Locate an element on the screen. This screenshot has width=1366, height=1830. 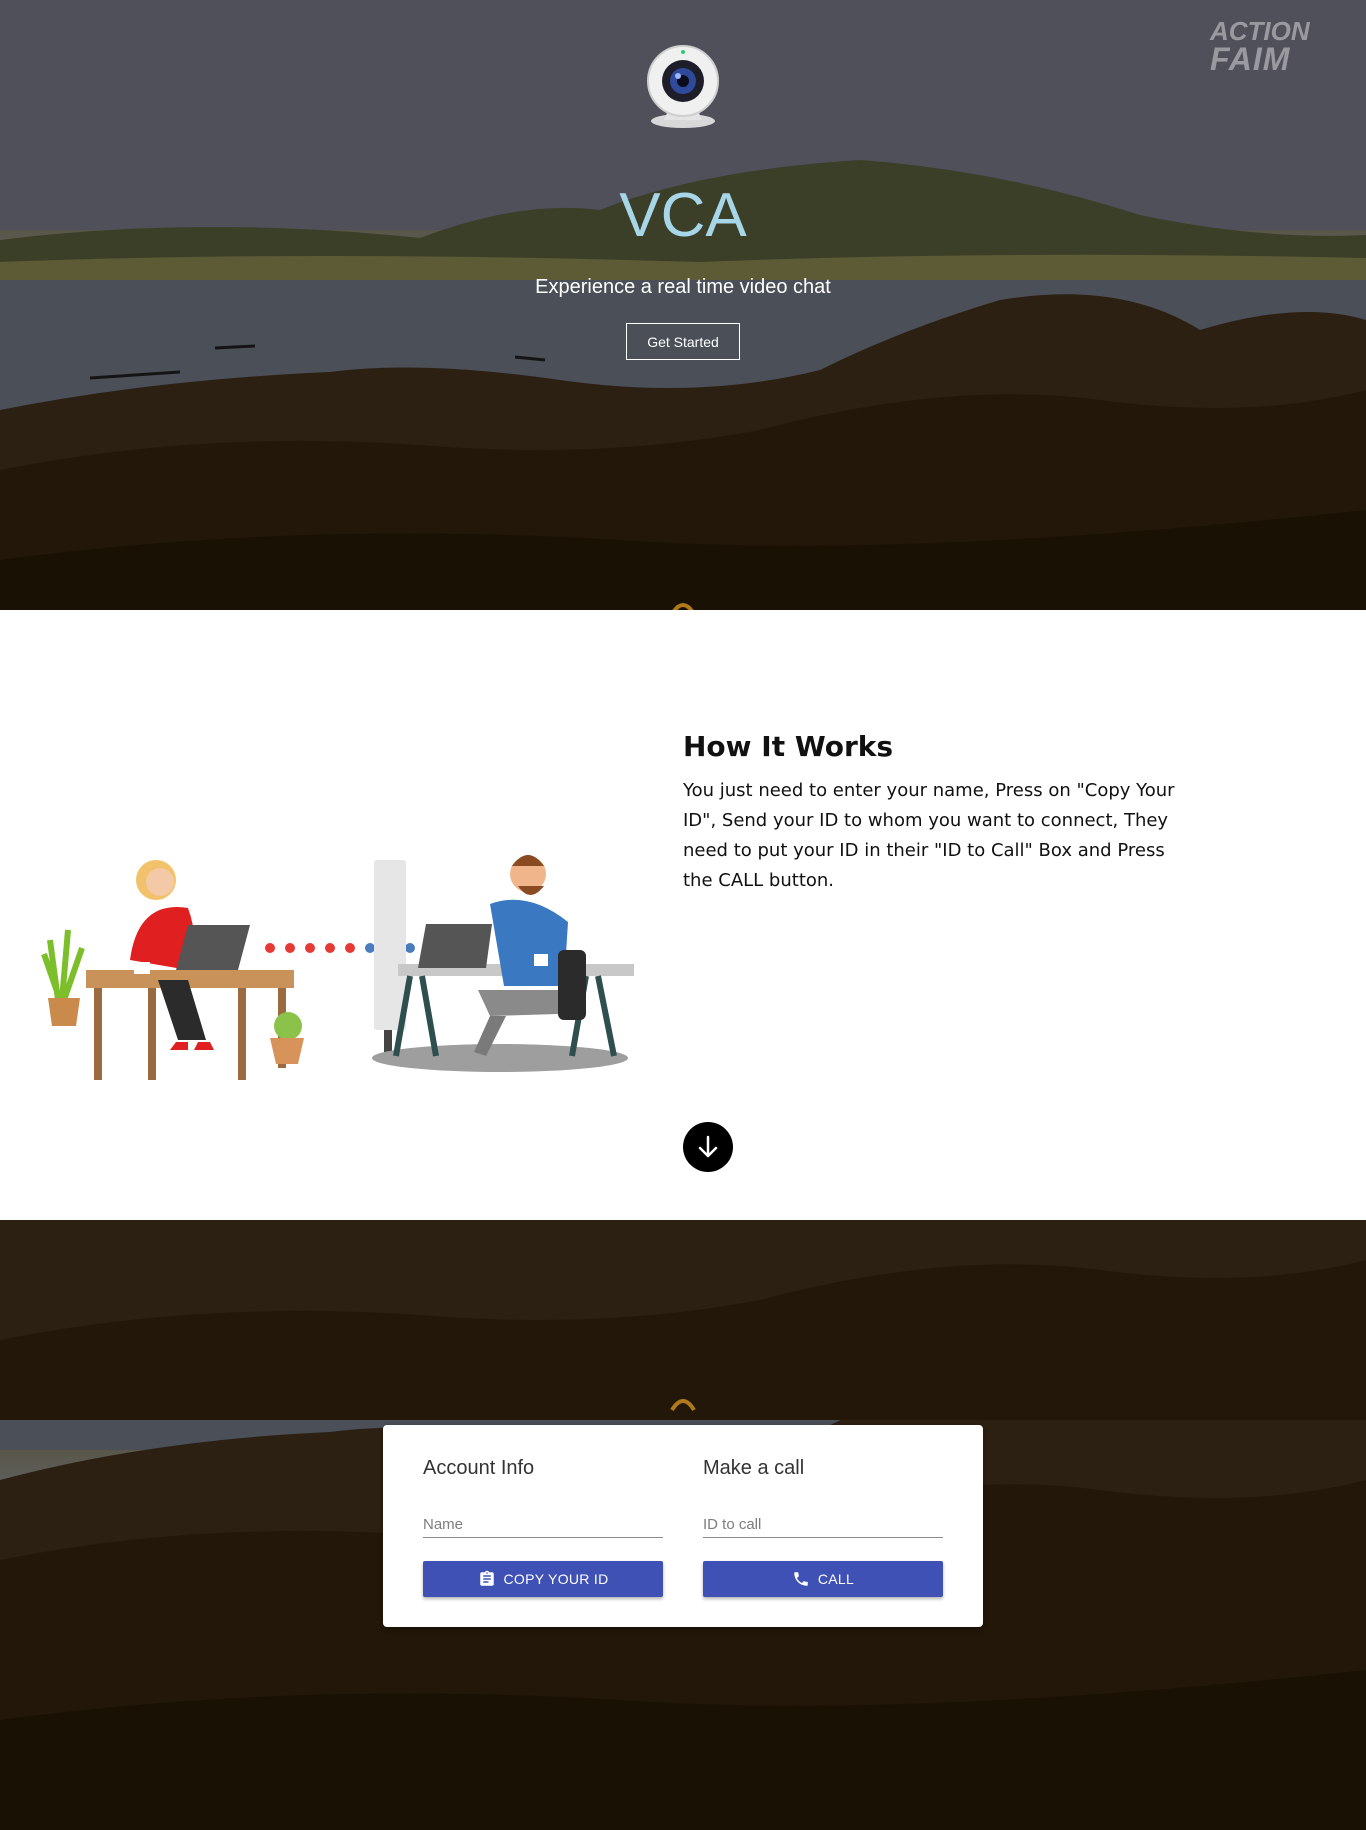
phone-icon is located at coordinates (801, 1579).